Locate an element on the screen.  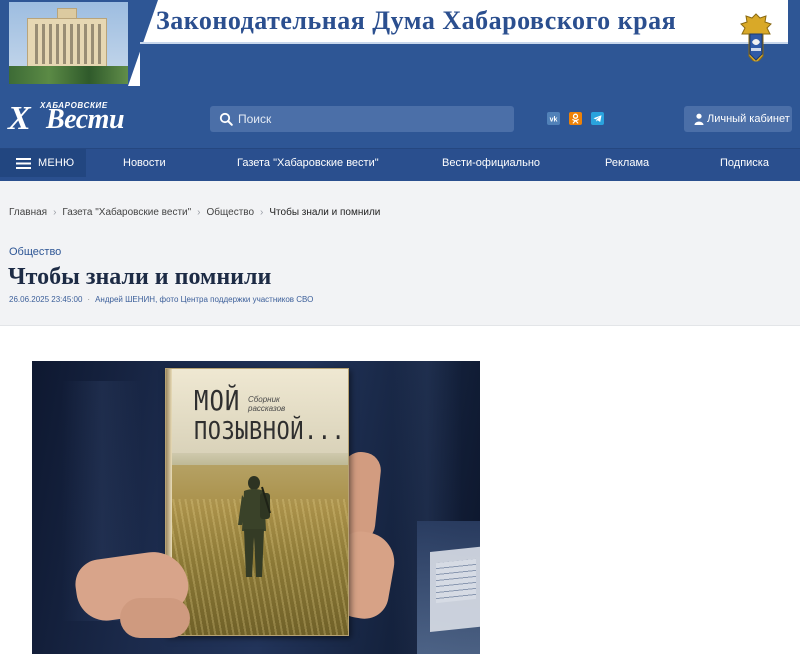
breadcrumb-current: Чтобы знали и помнили is located at coordinates (325, 212).